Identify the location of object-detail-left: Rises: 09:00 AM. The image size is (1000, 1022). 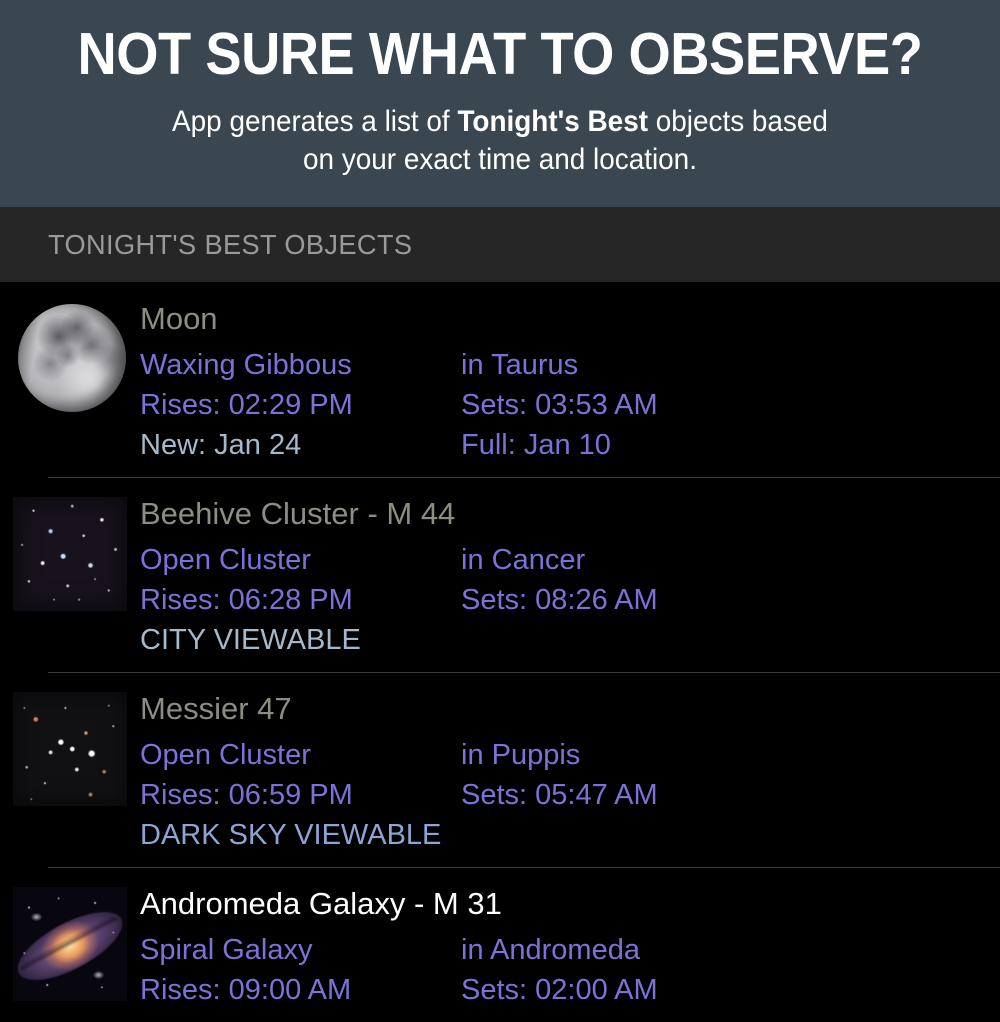
(246, 990).